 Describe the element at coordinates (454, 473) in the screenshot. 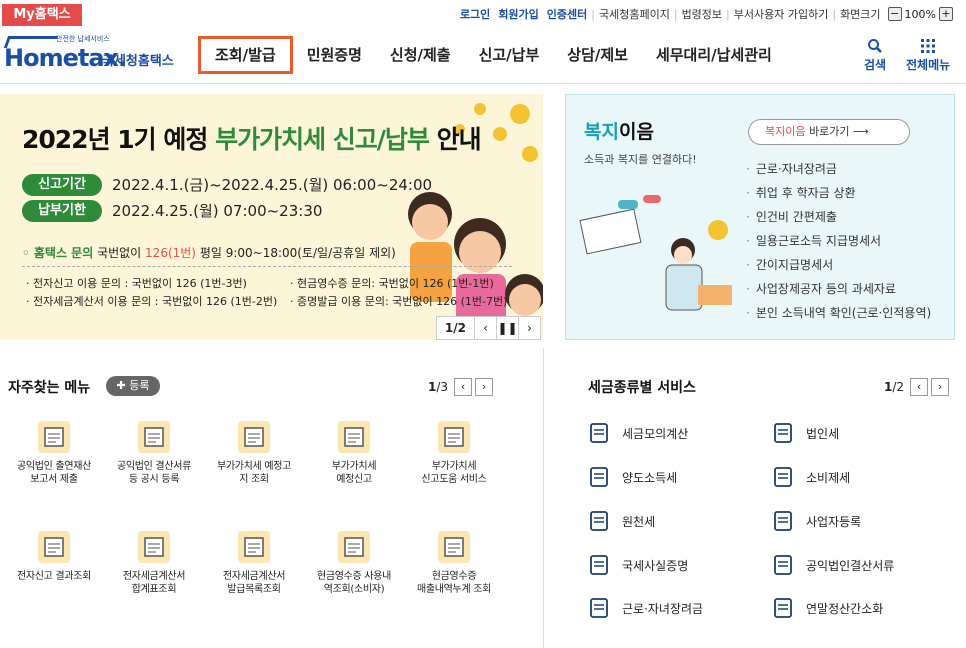

I see `frequent-menu-label: 부가가치세 신고도움 서비스` at that location.